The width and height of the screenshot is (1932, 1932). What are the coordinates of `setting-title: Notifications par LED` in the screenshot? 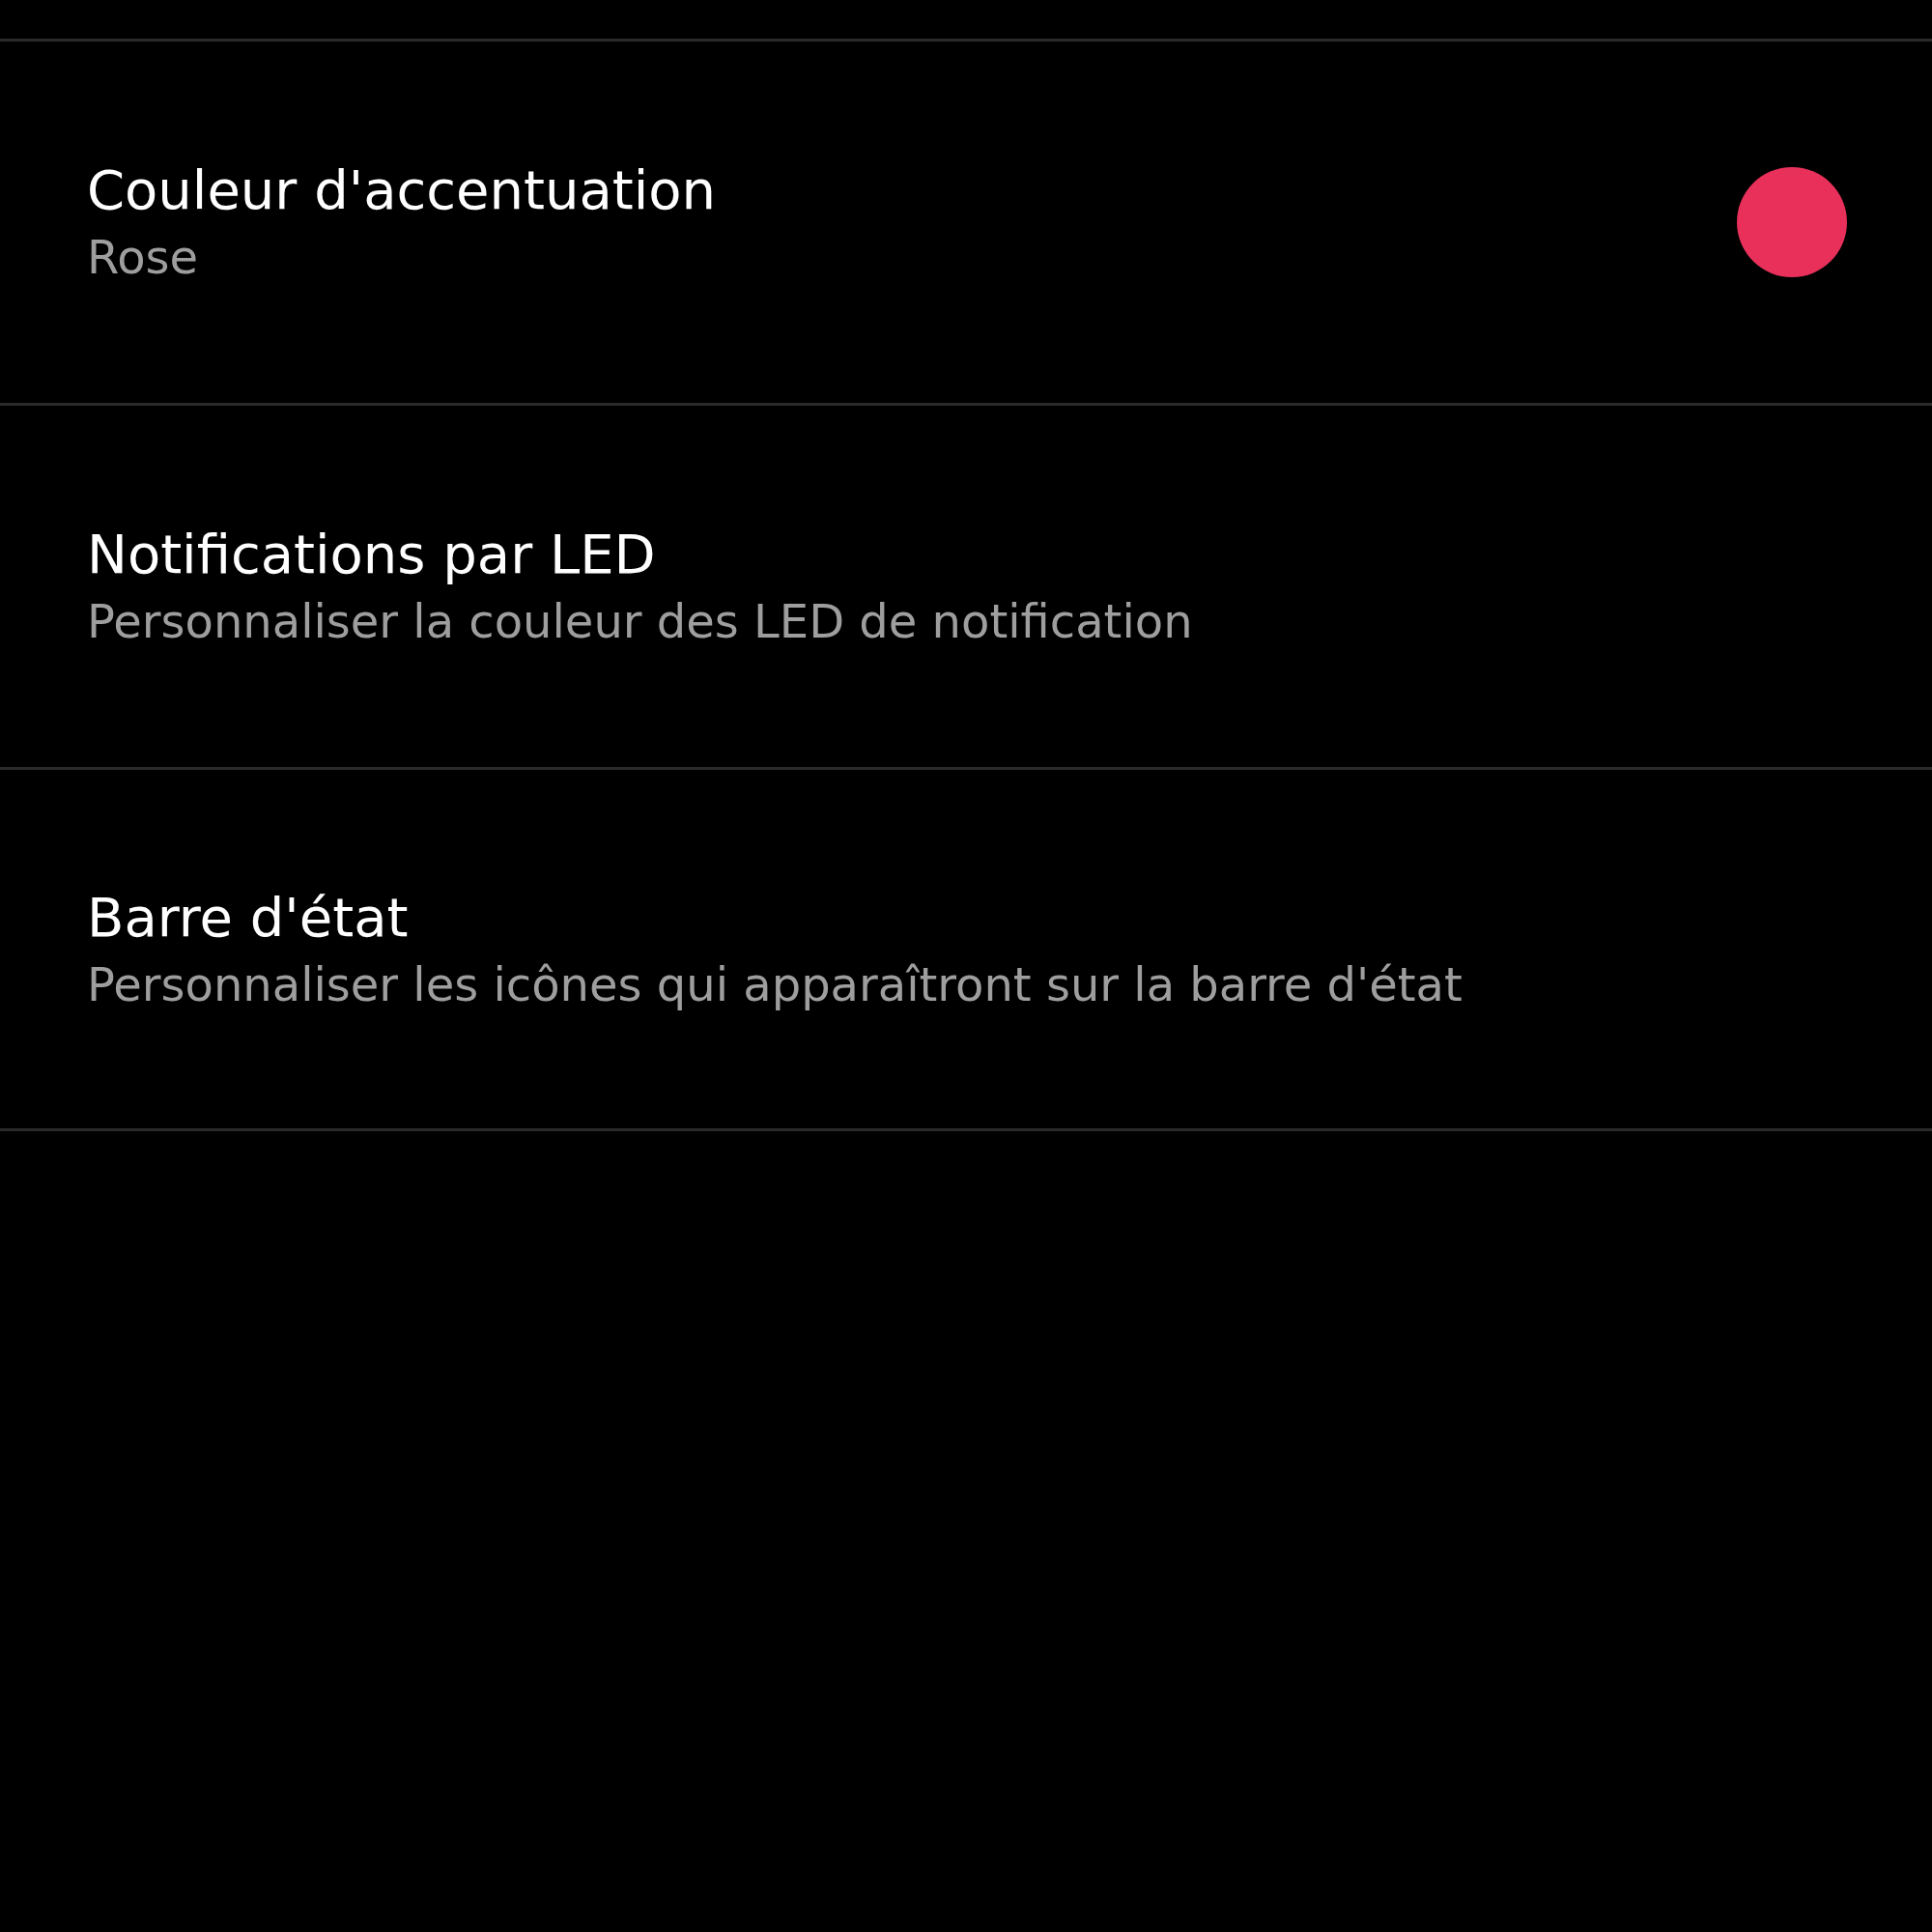 It's located at (372, 555).